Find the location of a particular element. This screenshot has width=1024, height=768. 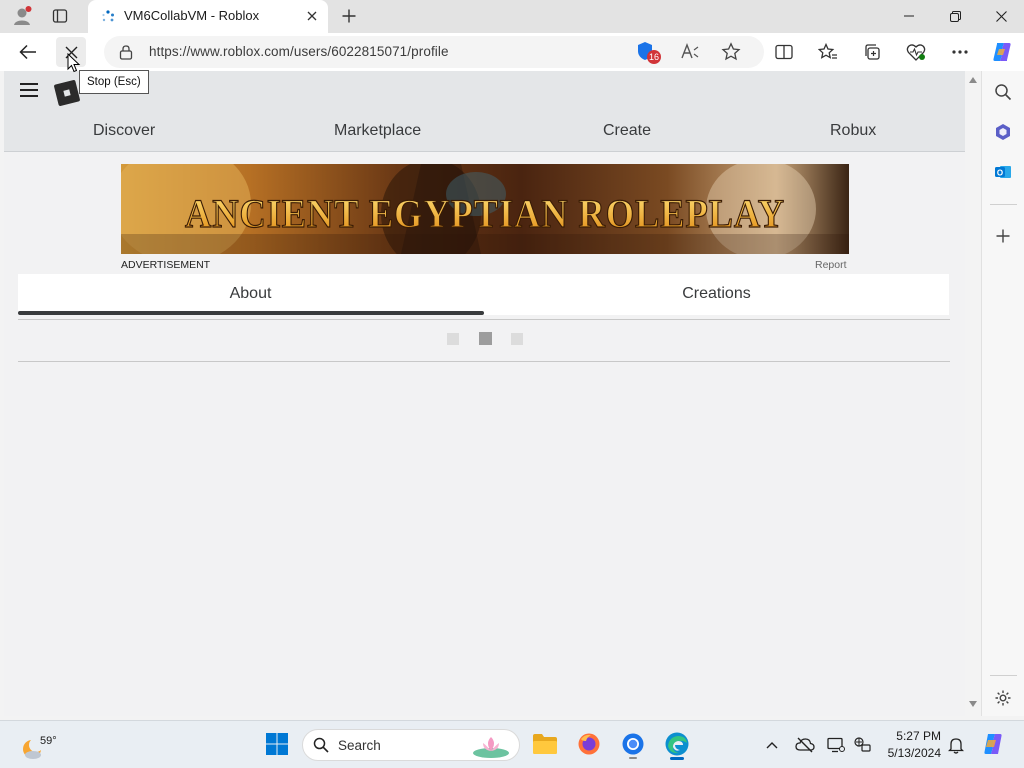

folder-icon is located at coordinates (545, 744).